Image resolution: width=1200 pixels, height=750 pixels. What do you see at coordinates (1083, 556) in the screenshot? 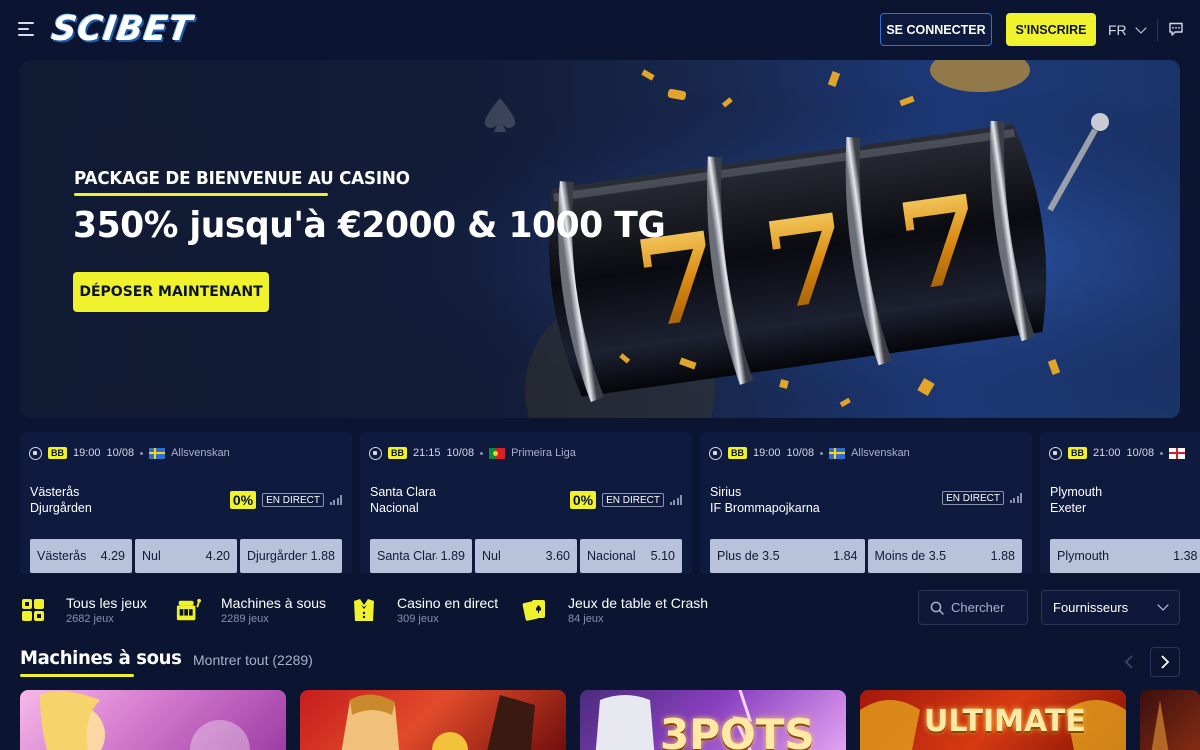
I see `odds-label: Plymouth` at bounding box center [1083, 556].